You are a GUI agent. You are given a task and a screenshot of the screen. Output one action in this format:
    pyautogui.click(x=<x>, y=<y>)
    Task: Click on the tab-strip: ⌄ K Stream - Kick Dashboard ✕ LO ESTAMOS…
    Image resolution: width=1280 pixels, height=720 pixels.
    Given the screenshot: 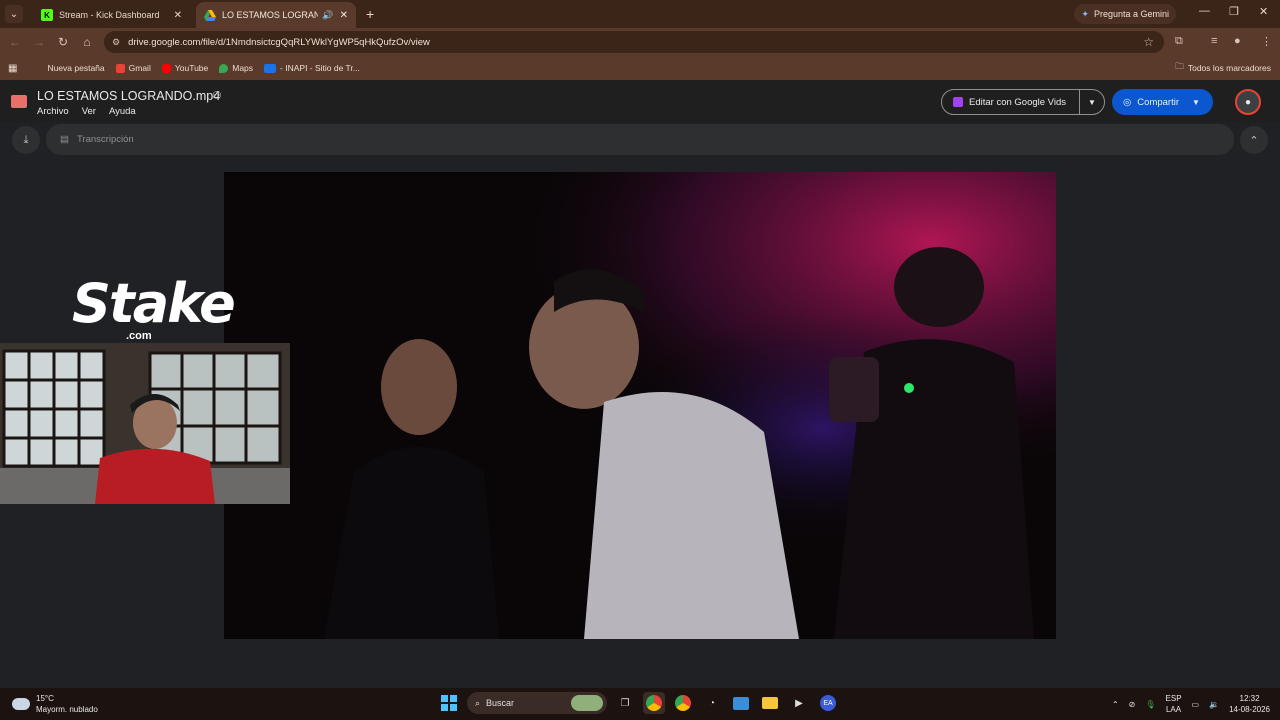 What is the action you would take?
    pyautogui.click(x=640, y=14)
    